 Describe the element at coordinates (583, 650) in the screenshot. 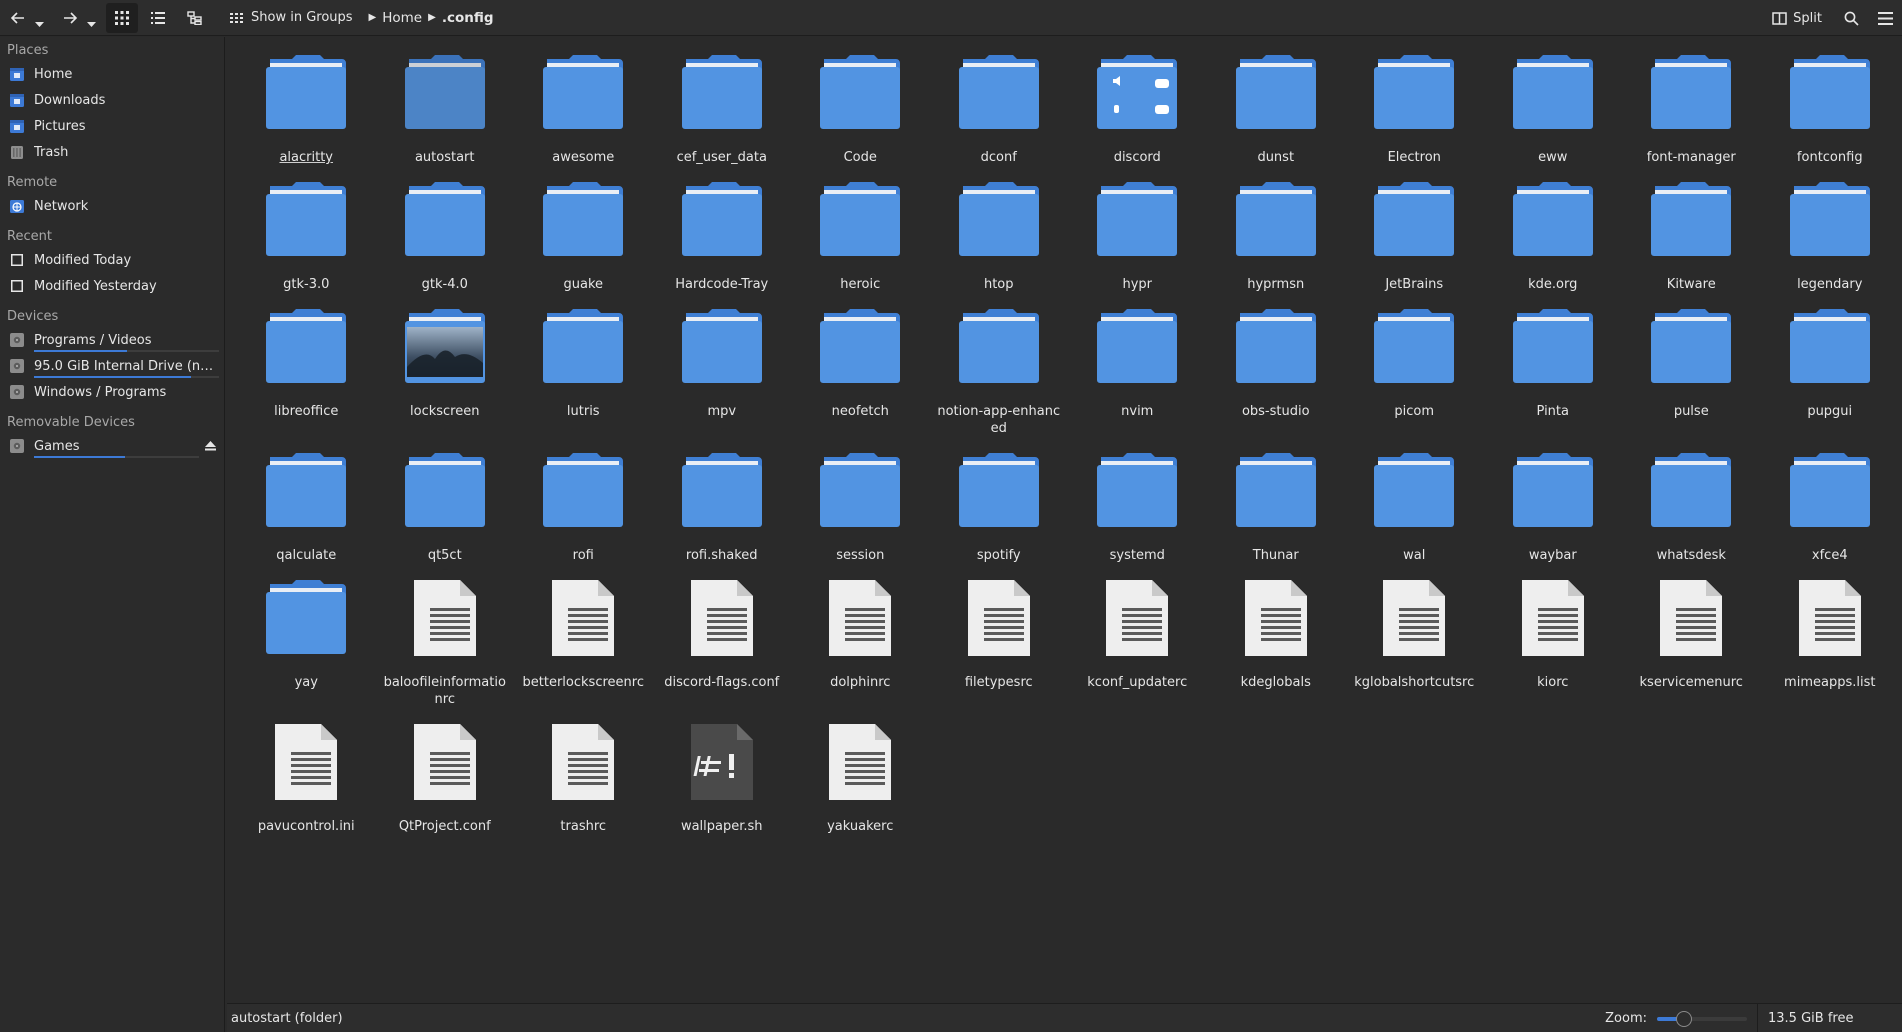

I see `file-item: betterlockscreenrc` at that location.